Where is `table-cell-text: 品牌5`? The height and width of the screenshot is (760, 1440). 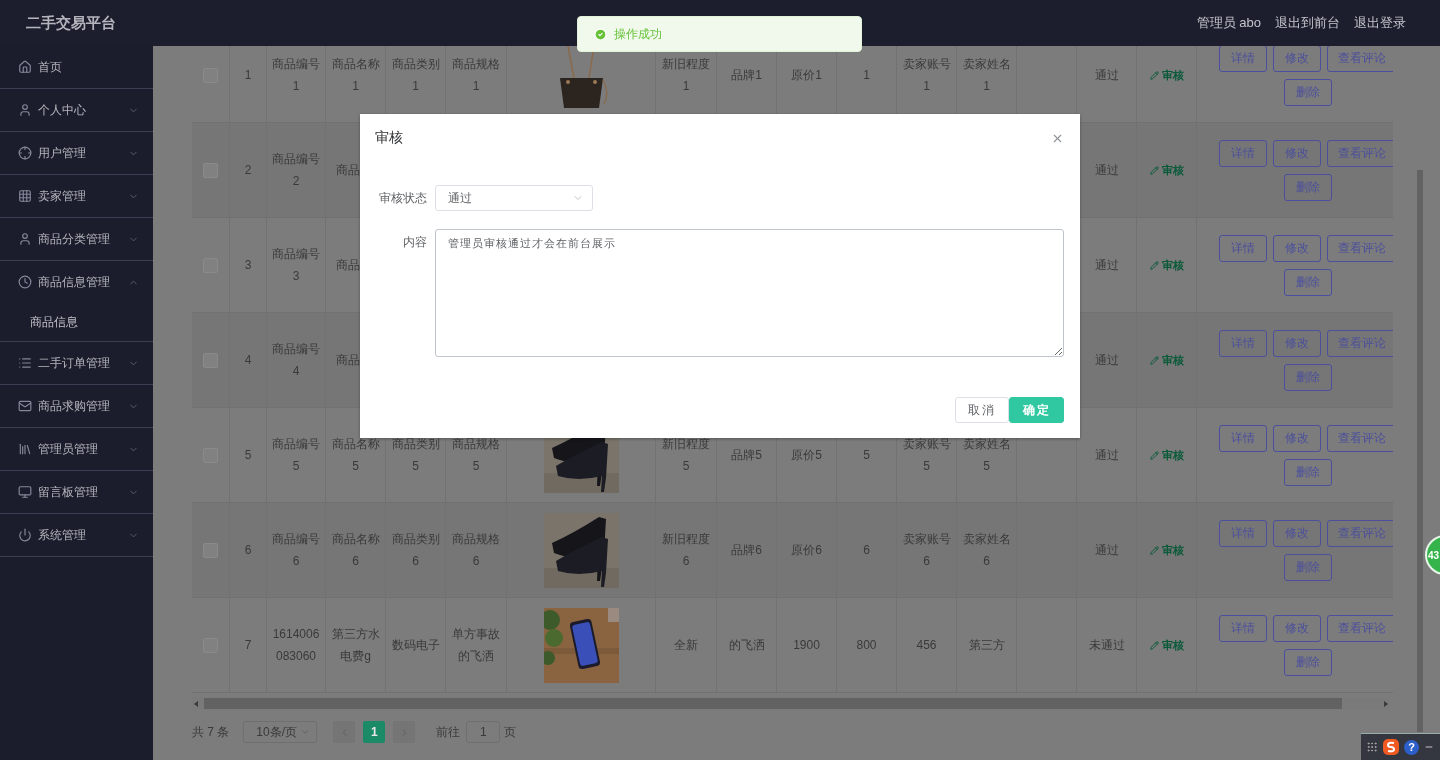 table-cell-text: 品牌5 is located at coordinates (746, 455).